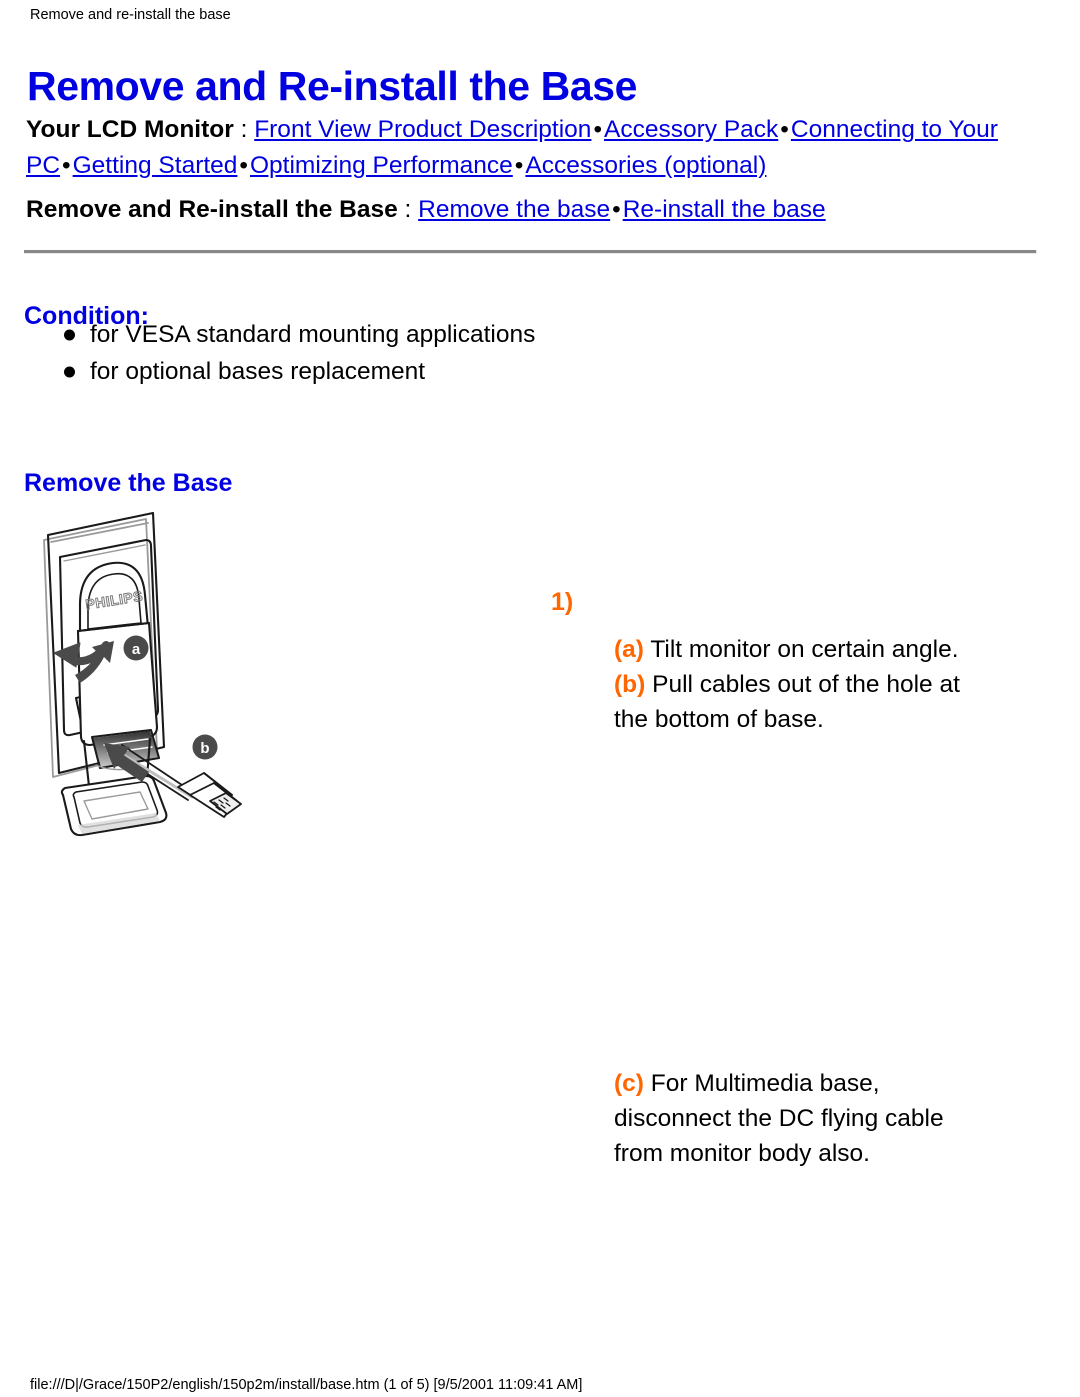 This screenshot has width=1080, height=1397. What do you see at coordinates (130, 15) in the screenshot?
I see `breadcrumb: Remove and re-install the base` at bounding box center [130, 15].